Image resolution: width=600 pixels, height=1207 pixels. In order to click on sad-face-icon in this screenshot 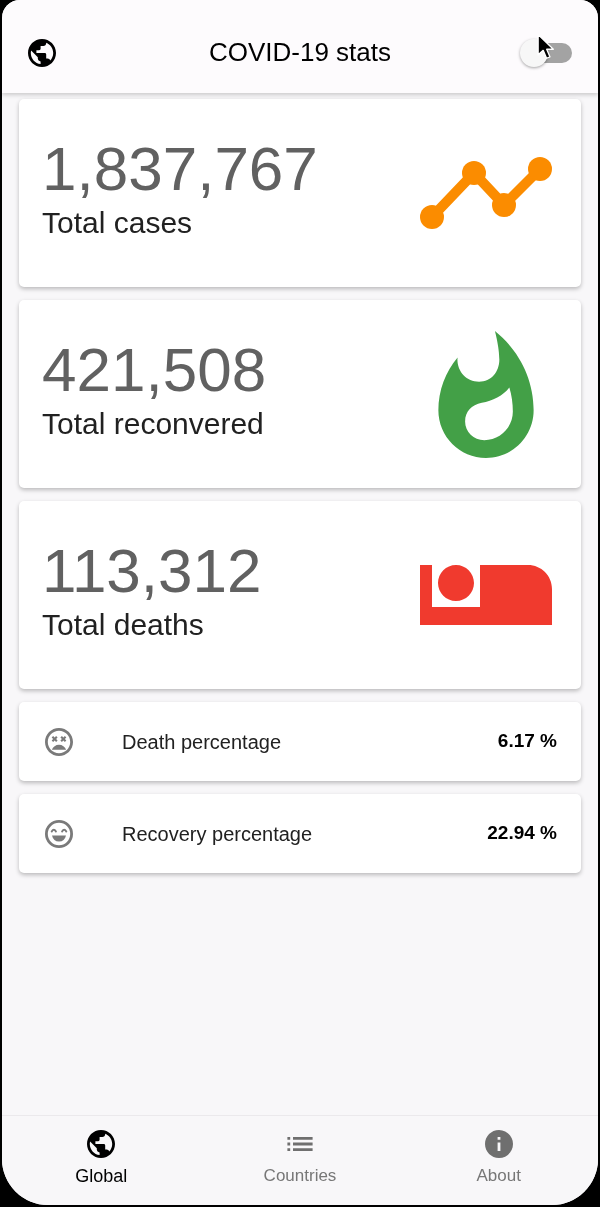, I will do `click(59, 741)`.